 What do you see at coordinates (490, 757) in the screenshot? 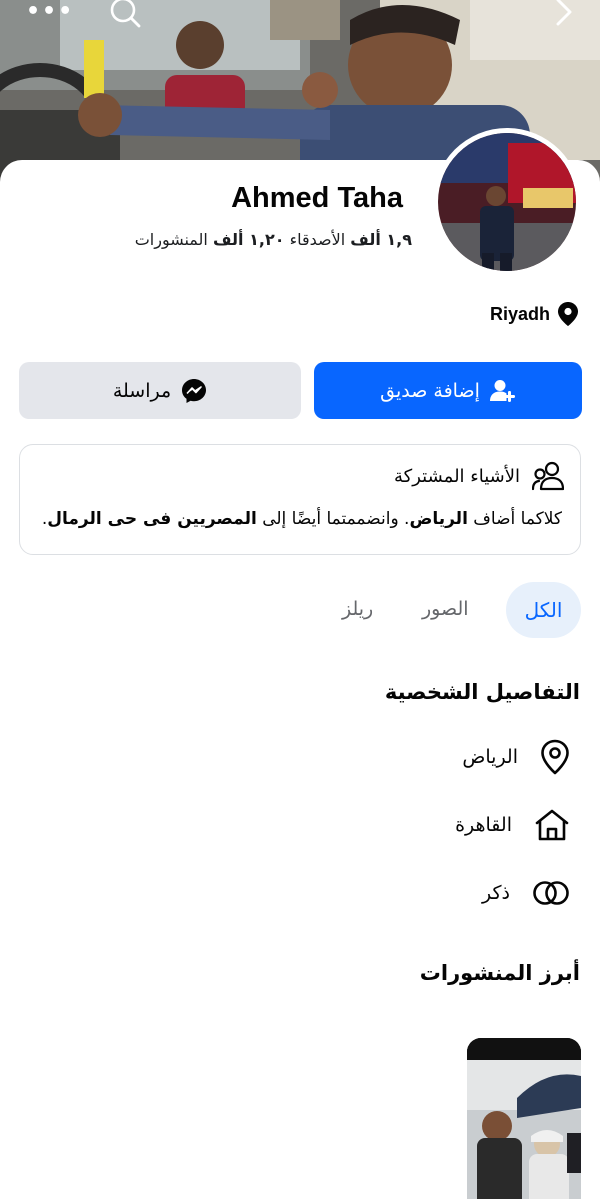
I see `detail-text: الرياض` at bounding box center [490, 757].